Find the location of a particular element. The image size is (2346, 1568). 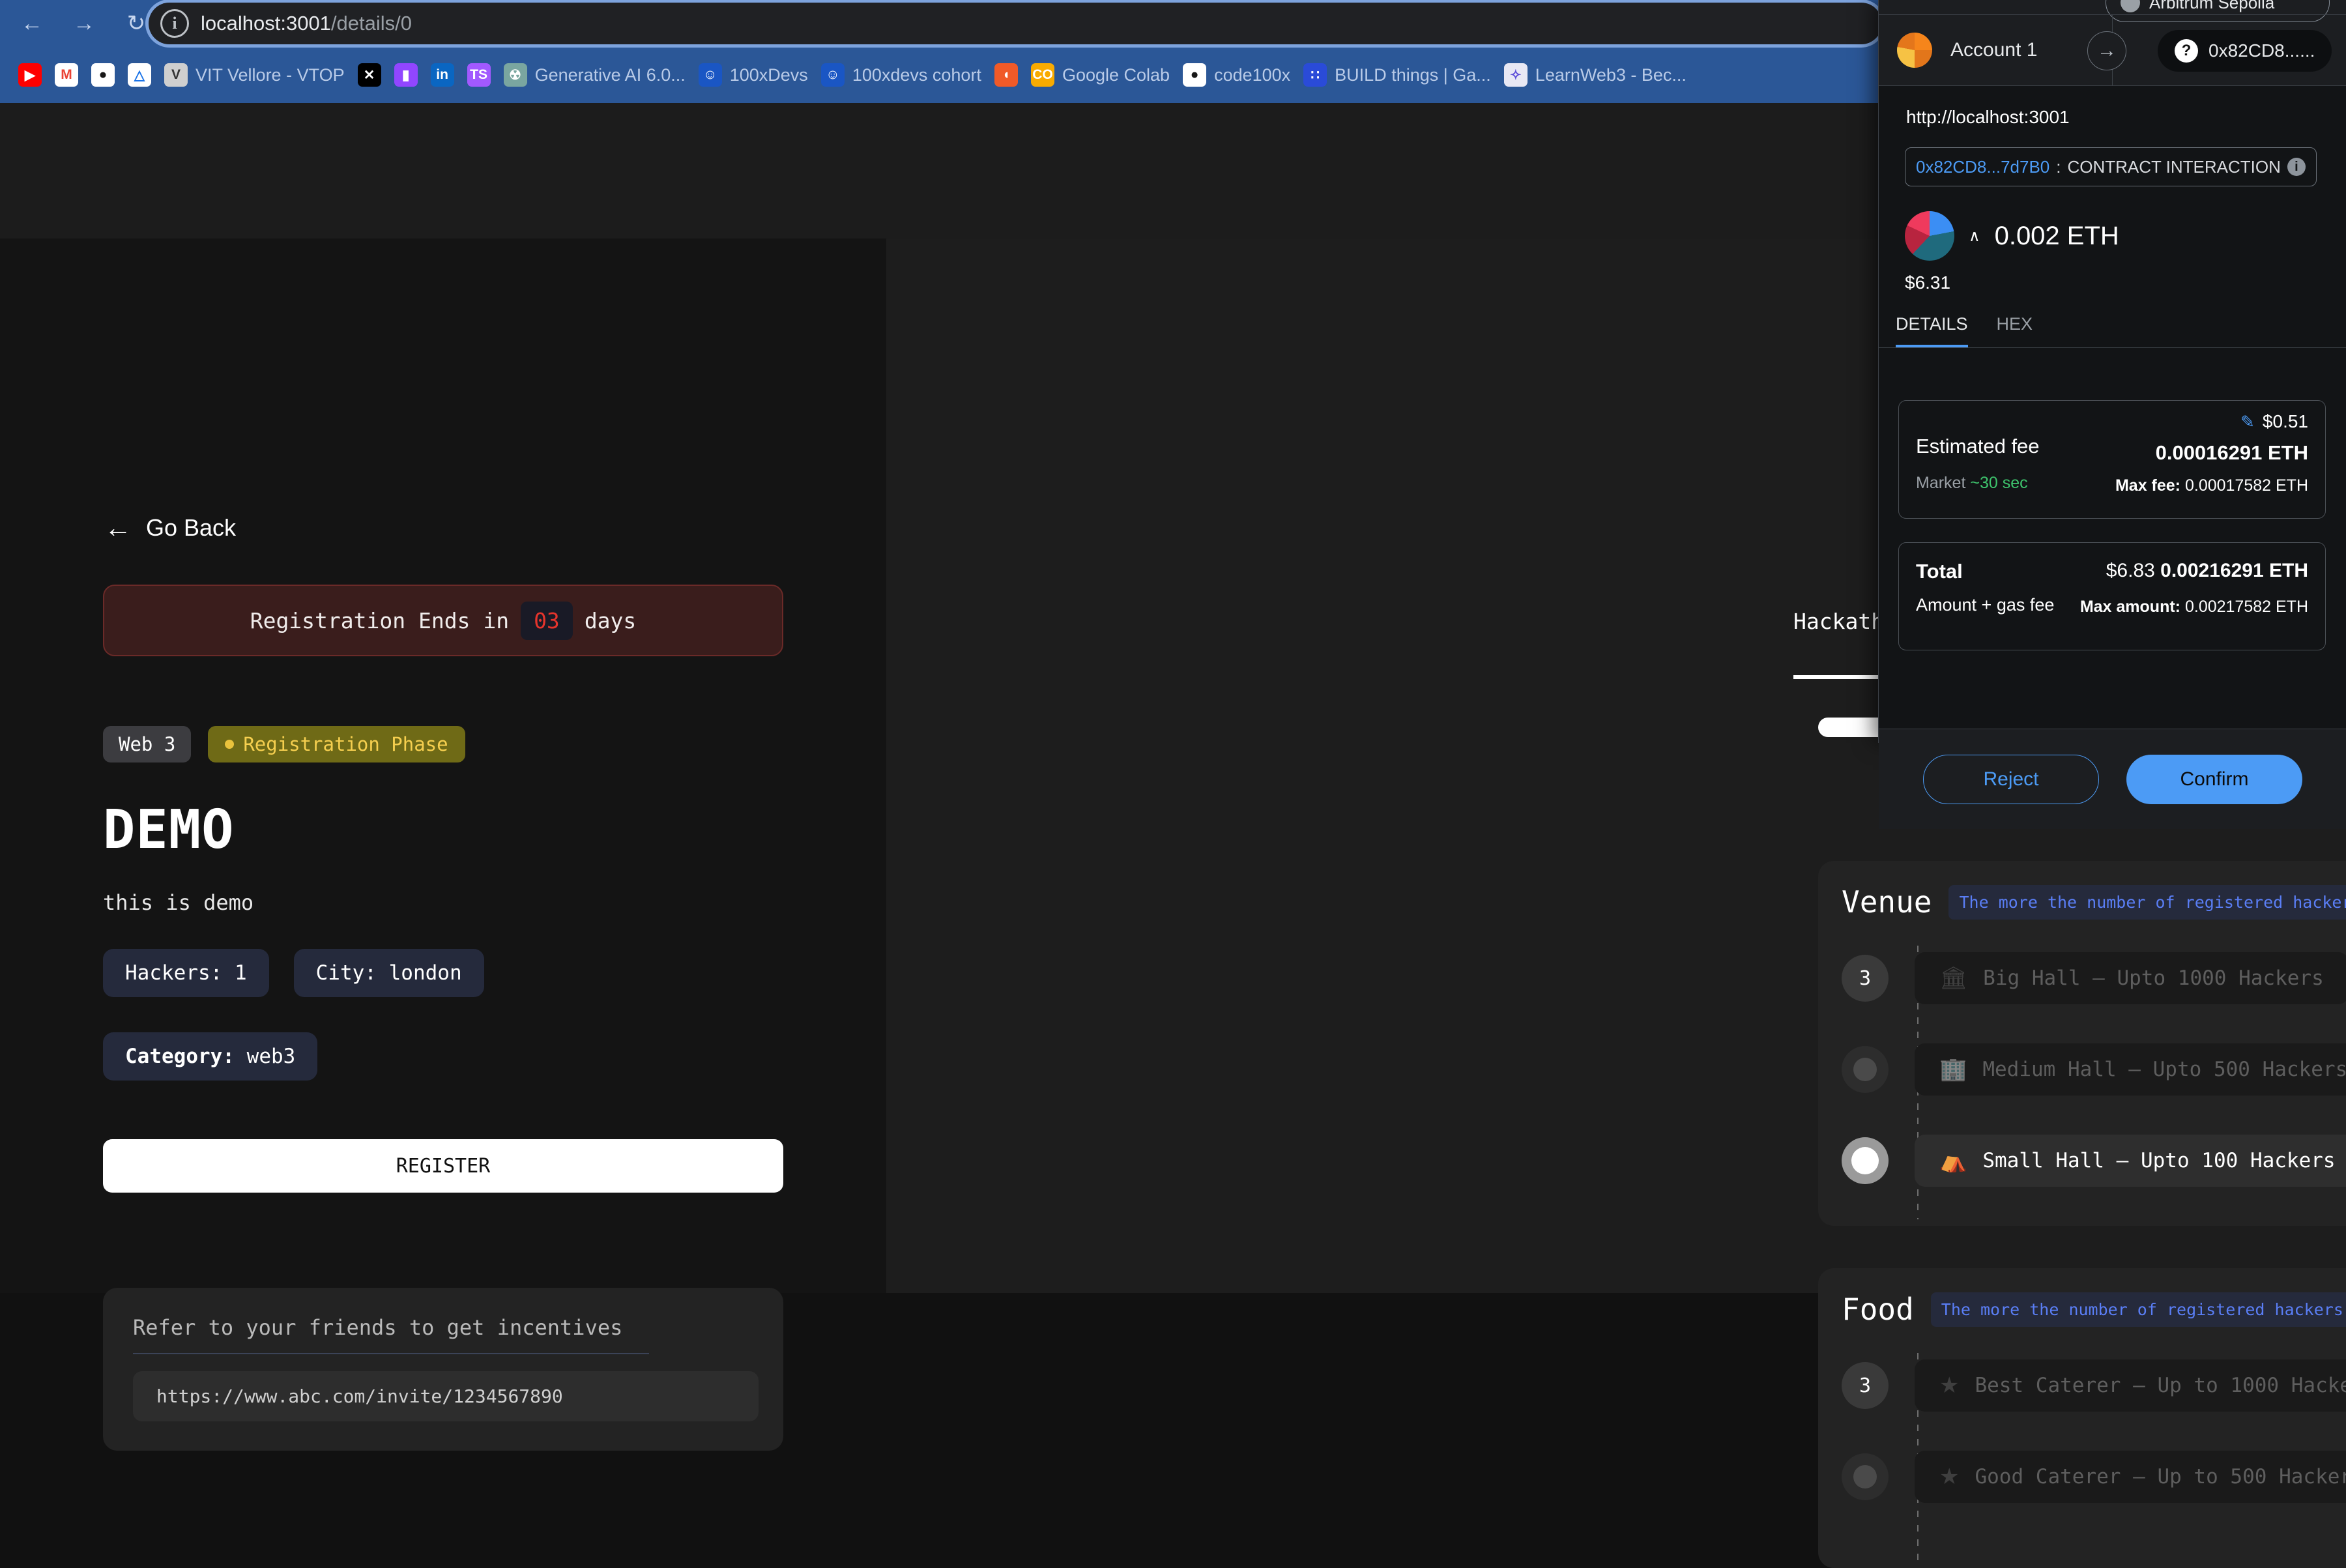

bookmark-item: ✕ is located at coordinates (369, 75).